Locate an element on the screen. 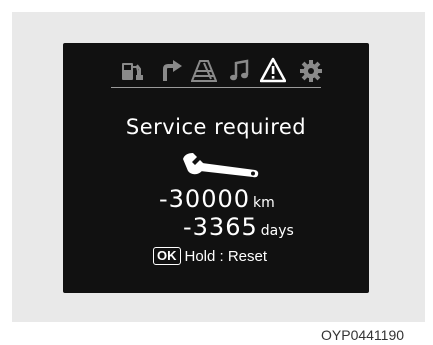 This screenshot has width=433, height=345. music-note-icon is located at coordinates (240, 70).